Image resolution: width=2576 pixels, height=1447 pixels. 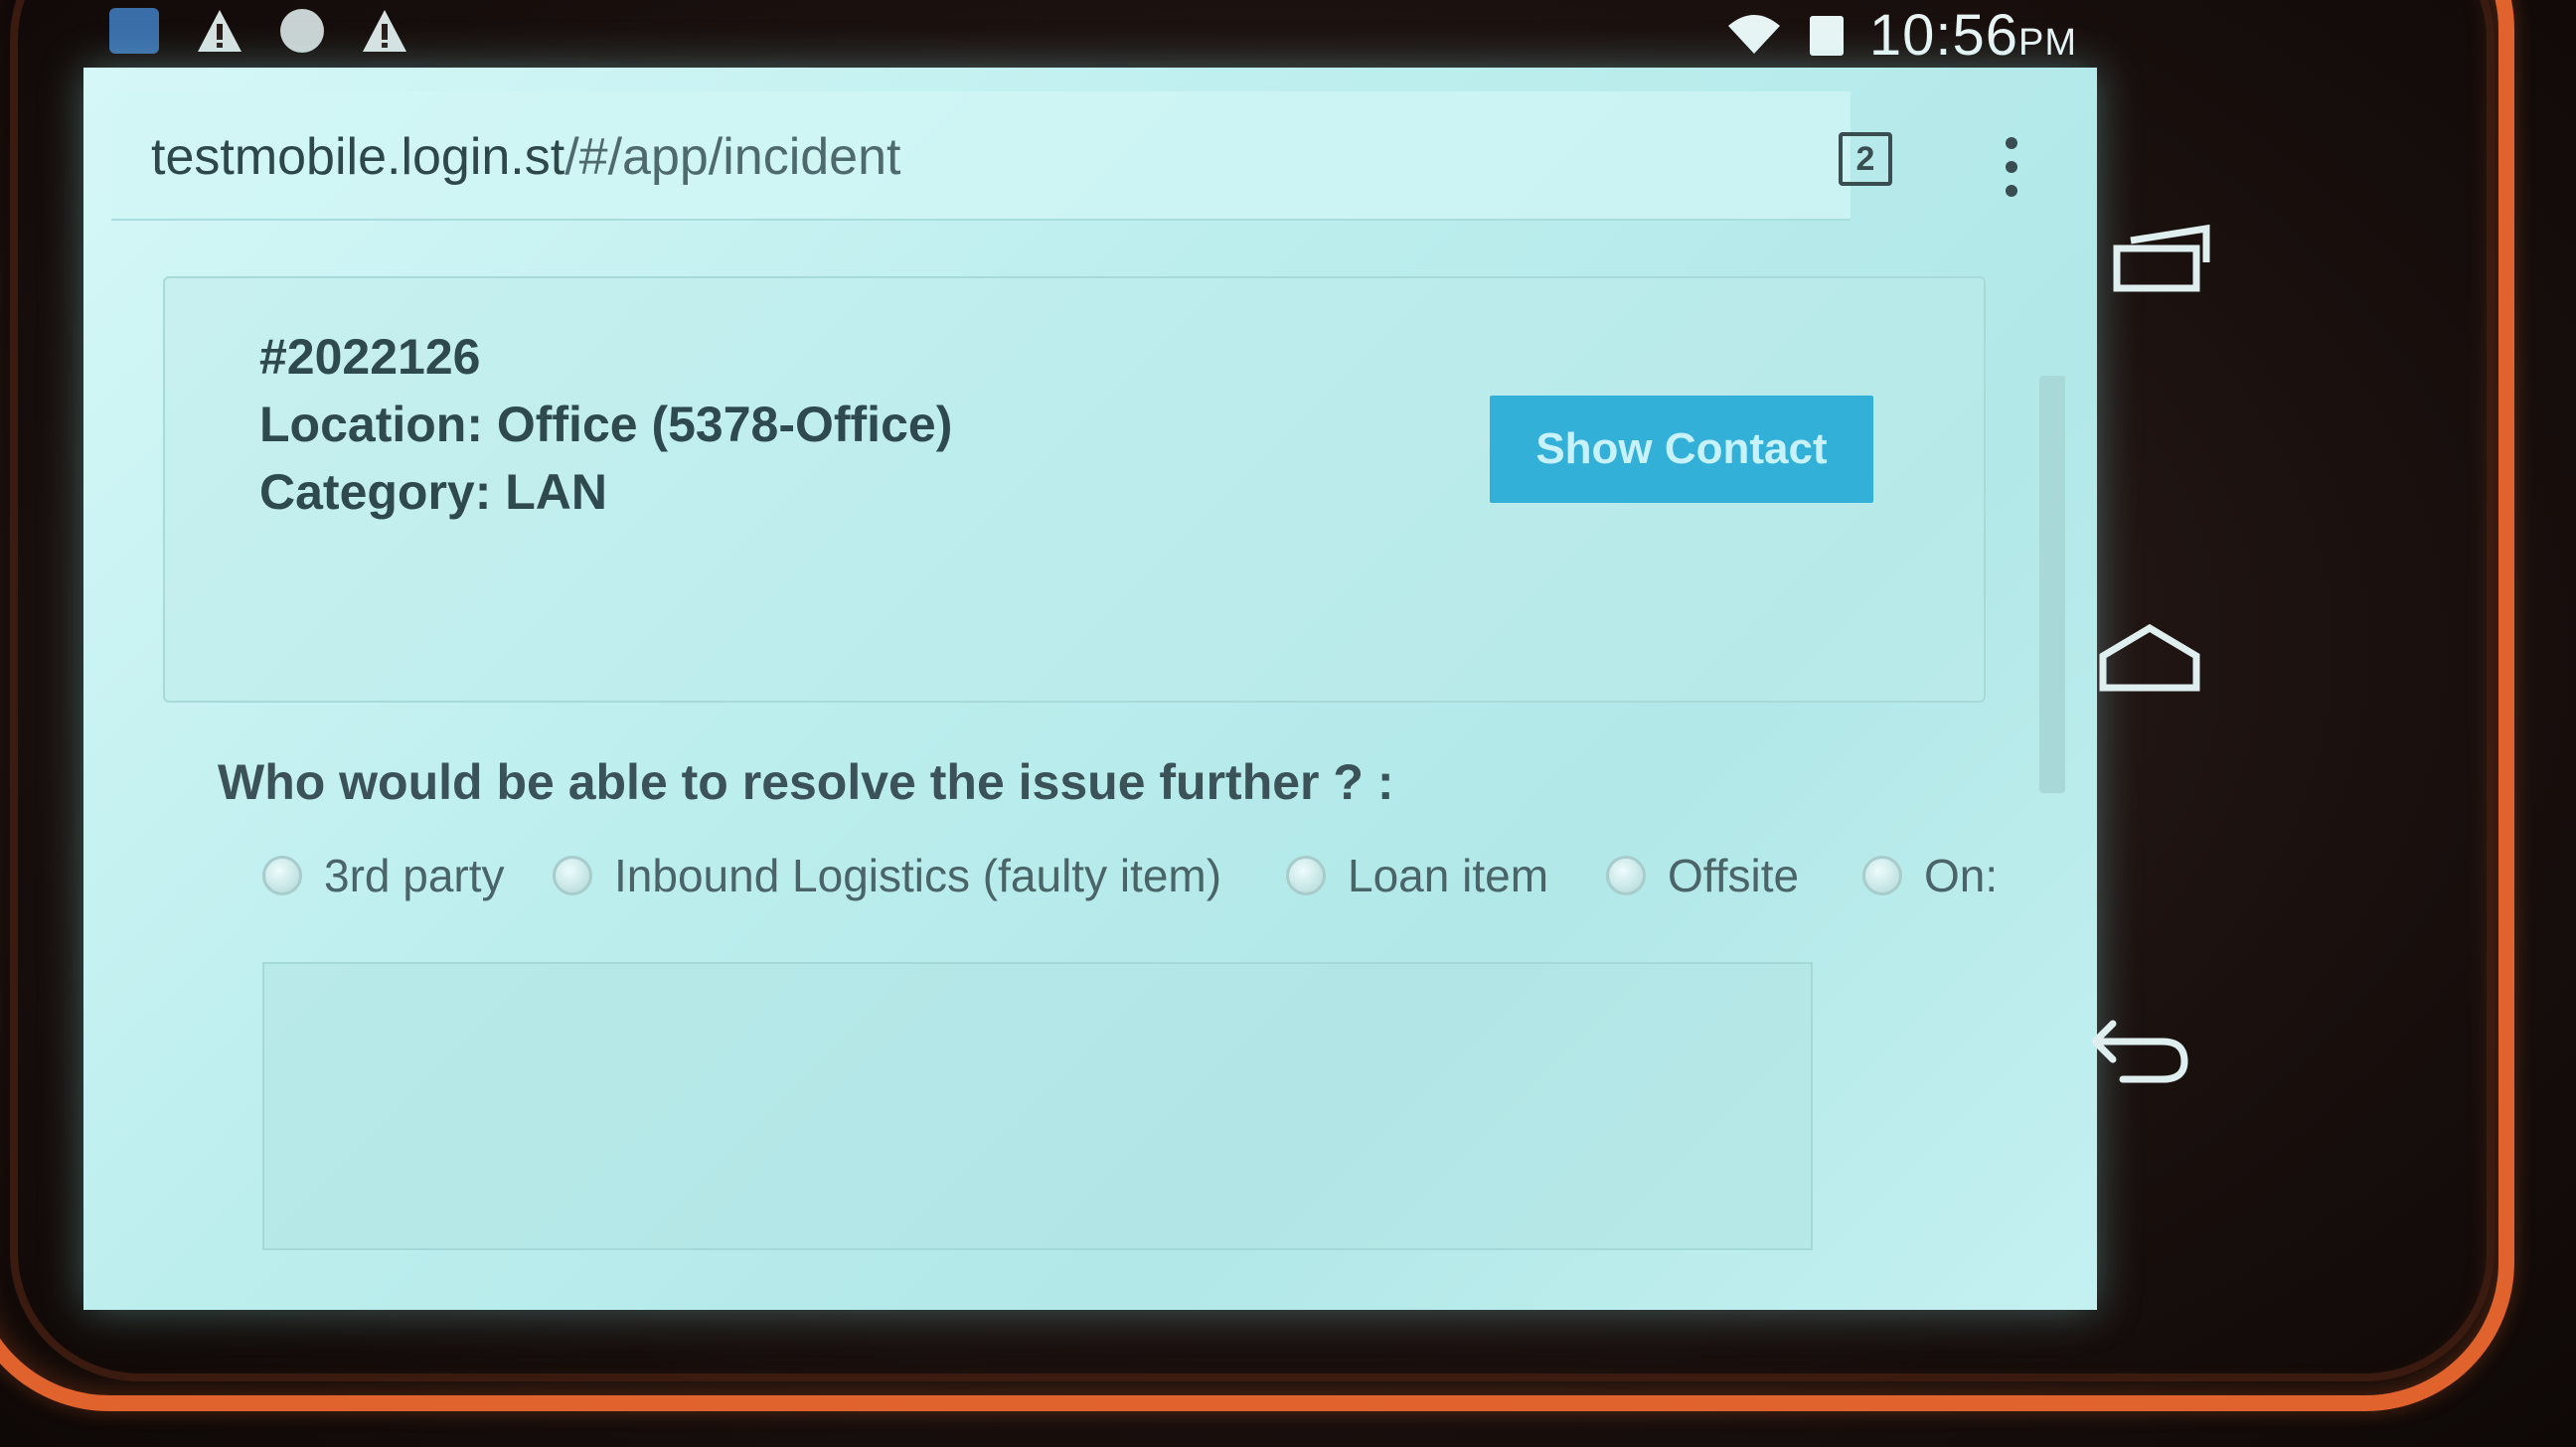 I want to click on status-bar: 10:56PM, so click(x=1083, y=34).